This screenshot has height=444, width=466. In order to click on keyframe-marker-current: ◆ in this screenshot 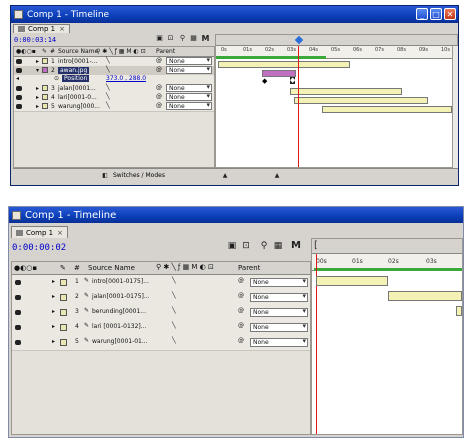, I will do `click(293, 80)`.